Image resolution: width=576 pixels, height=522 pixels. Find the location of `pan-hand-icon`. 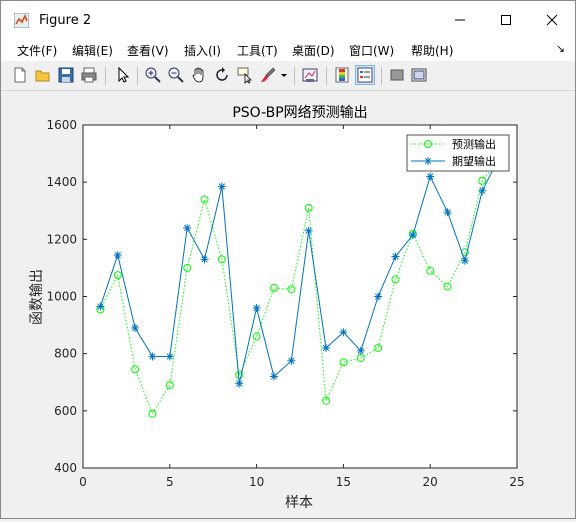

pan-hand-icon is located at coordinates (199, 75).